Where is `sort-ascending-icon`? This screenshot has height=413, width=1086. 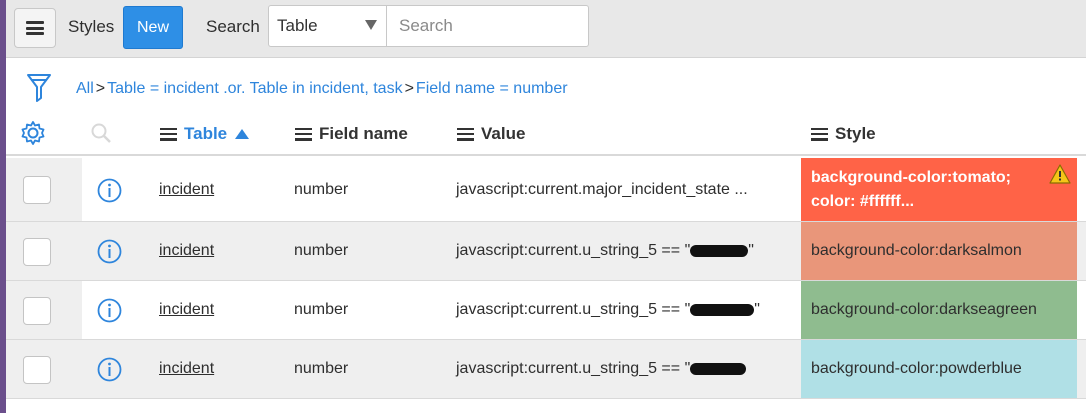
sort-ascending-icon is located at coordinates (242, 134).